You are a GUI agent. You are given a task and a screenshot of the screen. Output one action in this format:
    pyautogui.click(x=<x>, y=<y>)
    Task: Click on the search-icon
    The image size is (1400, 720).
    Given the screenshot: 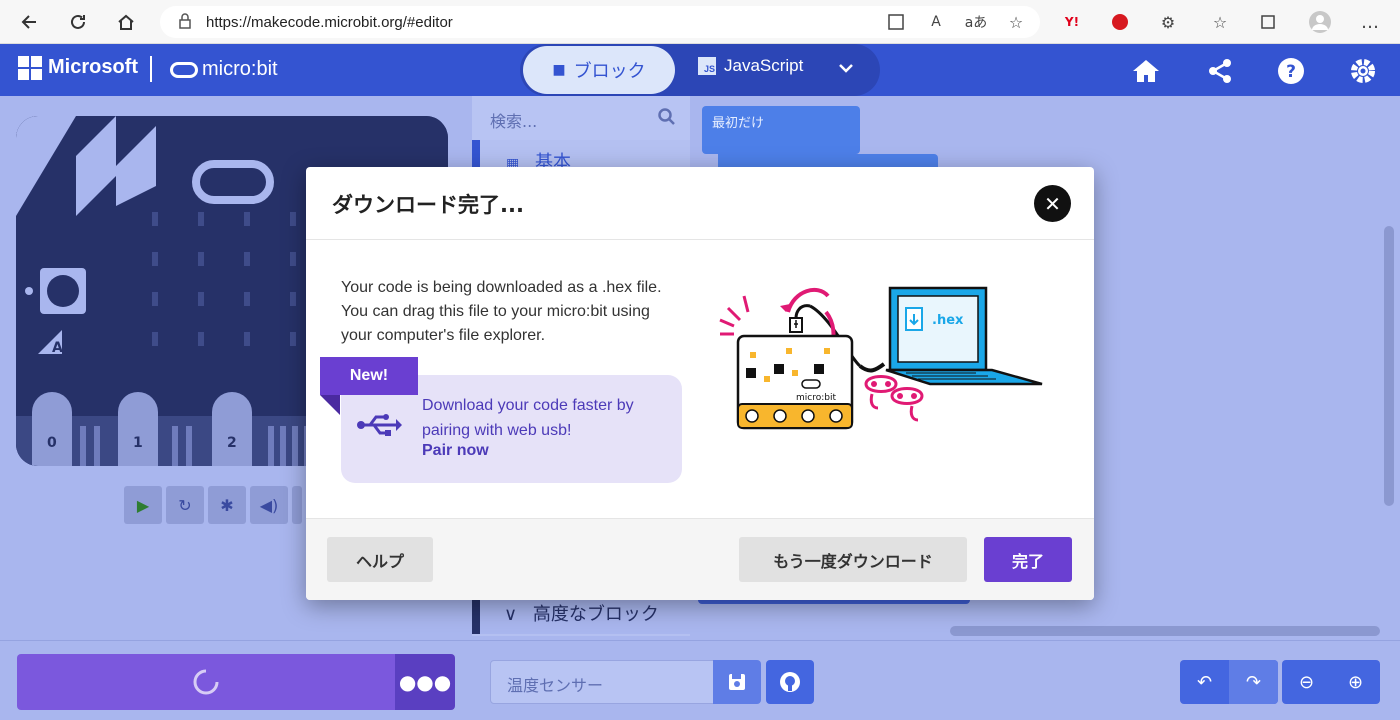 What is the action you would take?
    pyautogui.click(x=667, y=119)
    